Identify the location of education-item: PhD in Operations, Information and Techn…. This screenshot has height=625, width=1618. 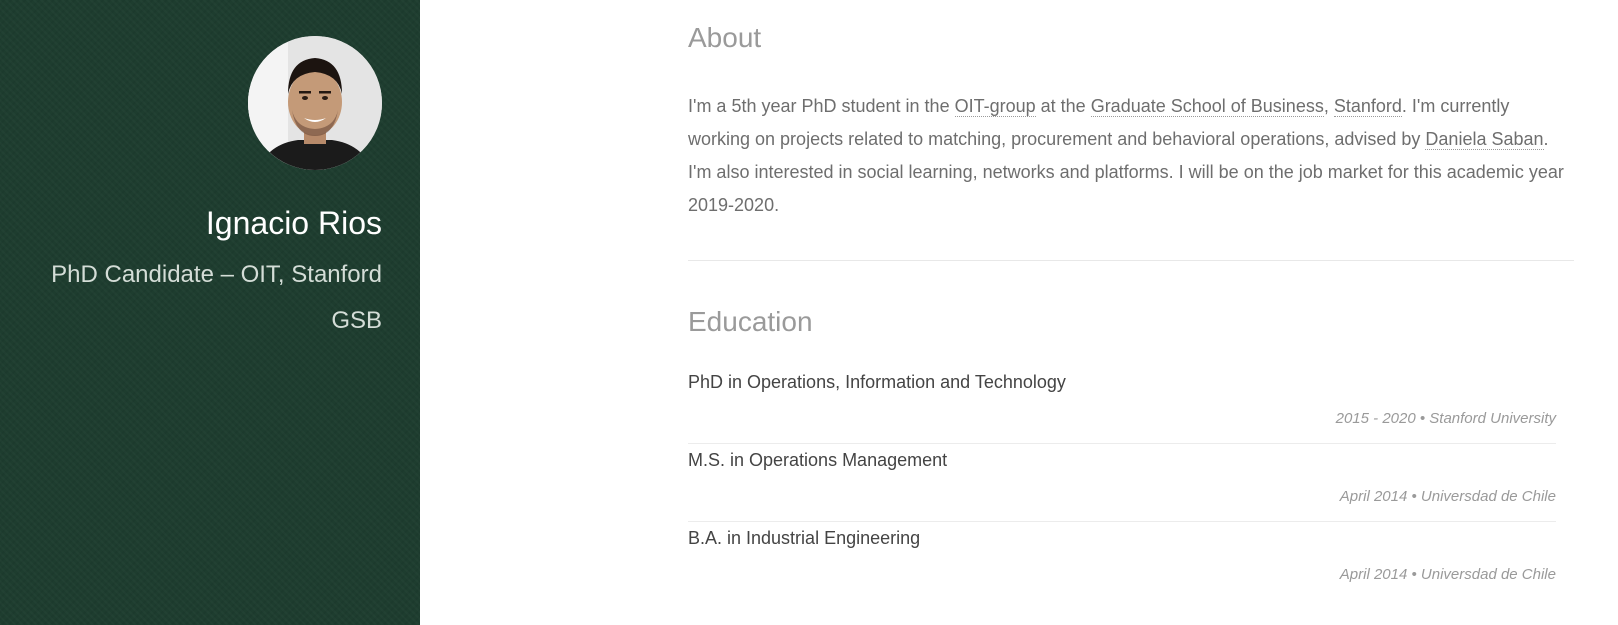
(1122, 405).